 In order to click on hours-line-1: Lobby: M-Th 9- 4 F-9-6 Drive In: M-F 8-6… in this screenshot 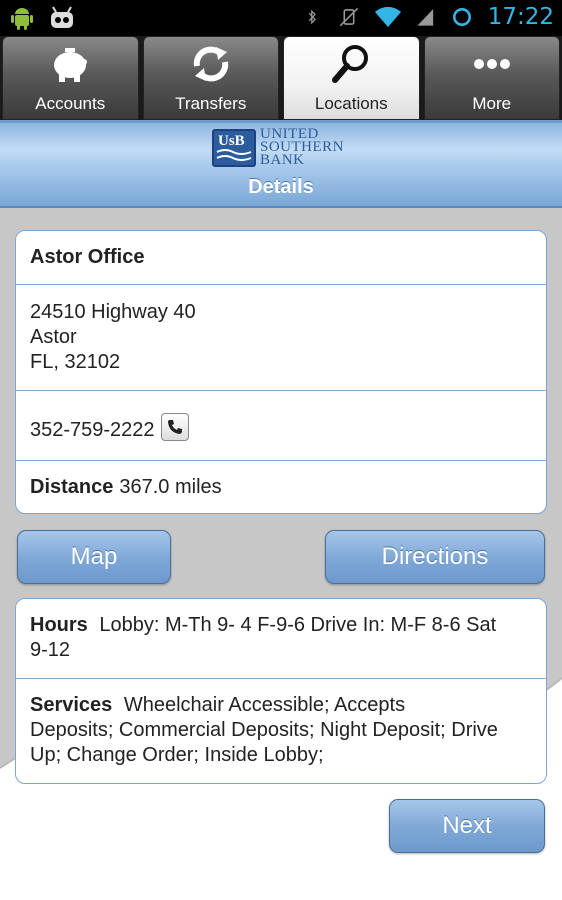, I will do `click(298, 625)`.